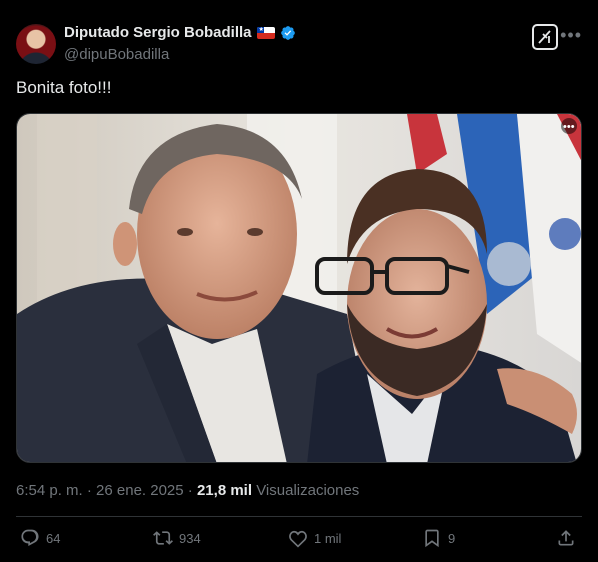  Describe the element at coordinates (287, 32) in the screenshot. I see `verified-badge-icon` at that location.